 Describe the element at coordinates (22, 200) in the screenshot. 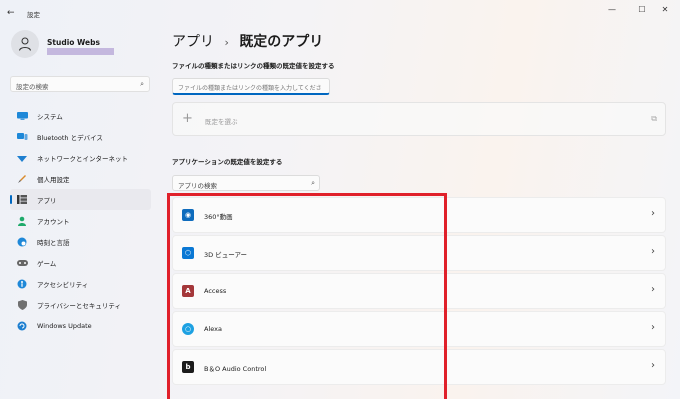

I see `apps-icon` at that location.